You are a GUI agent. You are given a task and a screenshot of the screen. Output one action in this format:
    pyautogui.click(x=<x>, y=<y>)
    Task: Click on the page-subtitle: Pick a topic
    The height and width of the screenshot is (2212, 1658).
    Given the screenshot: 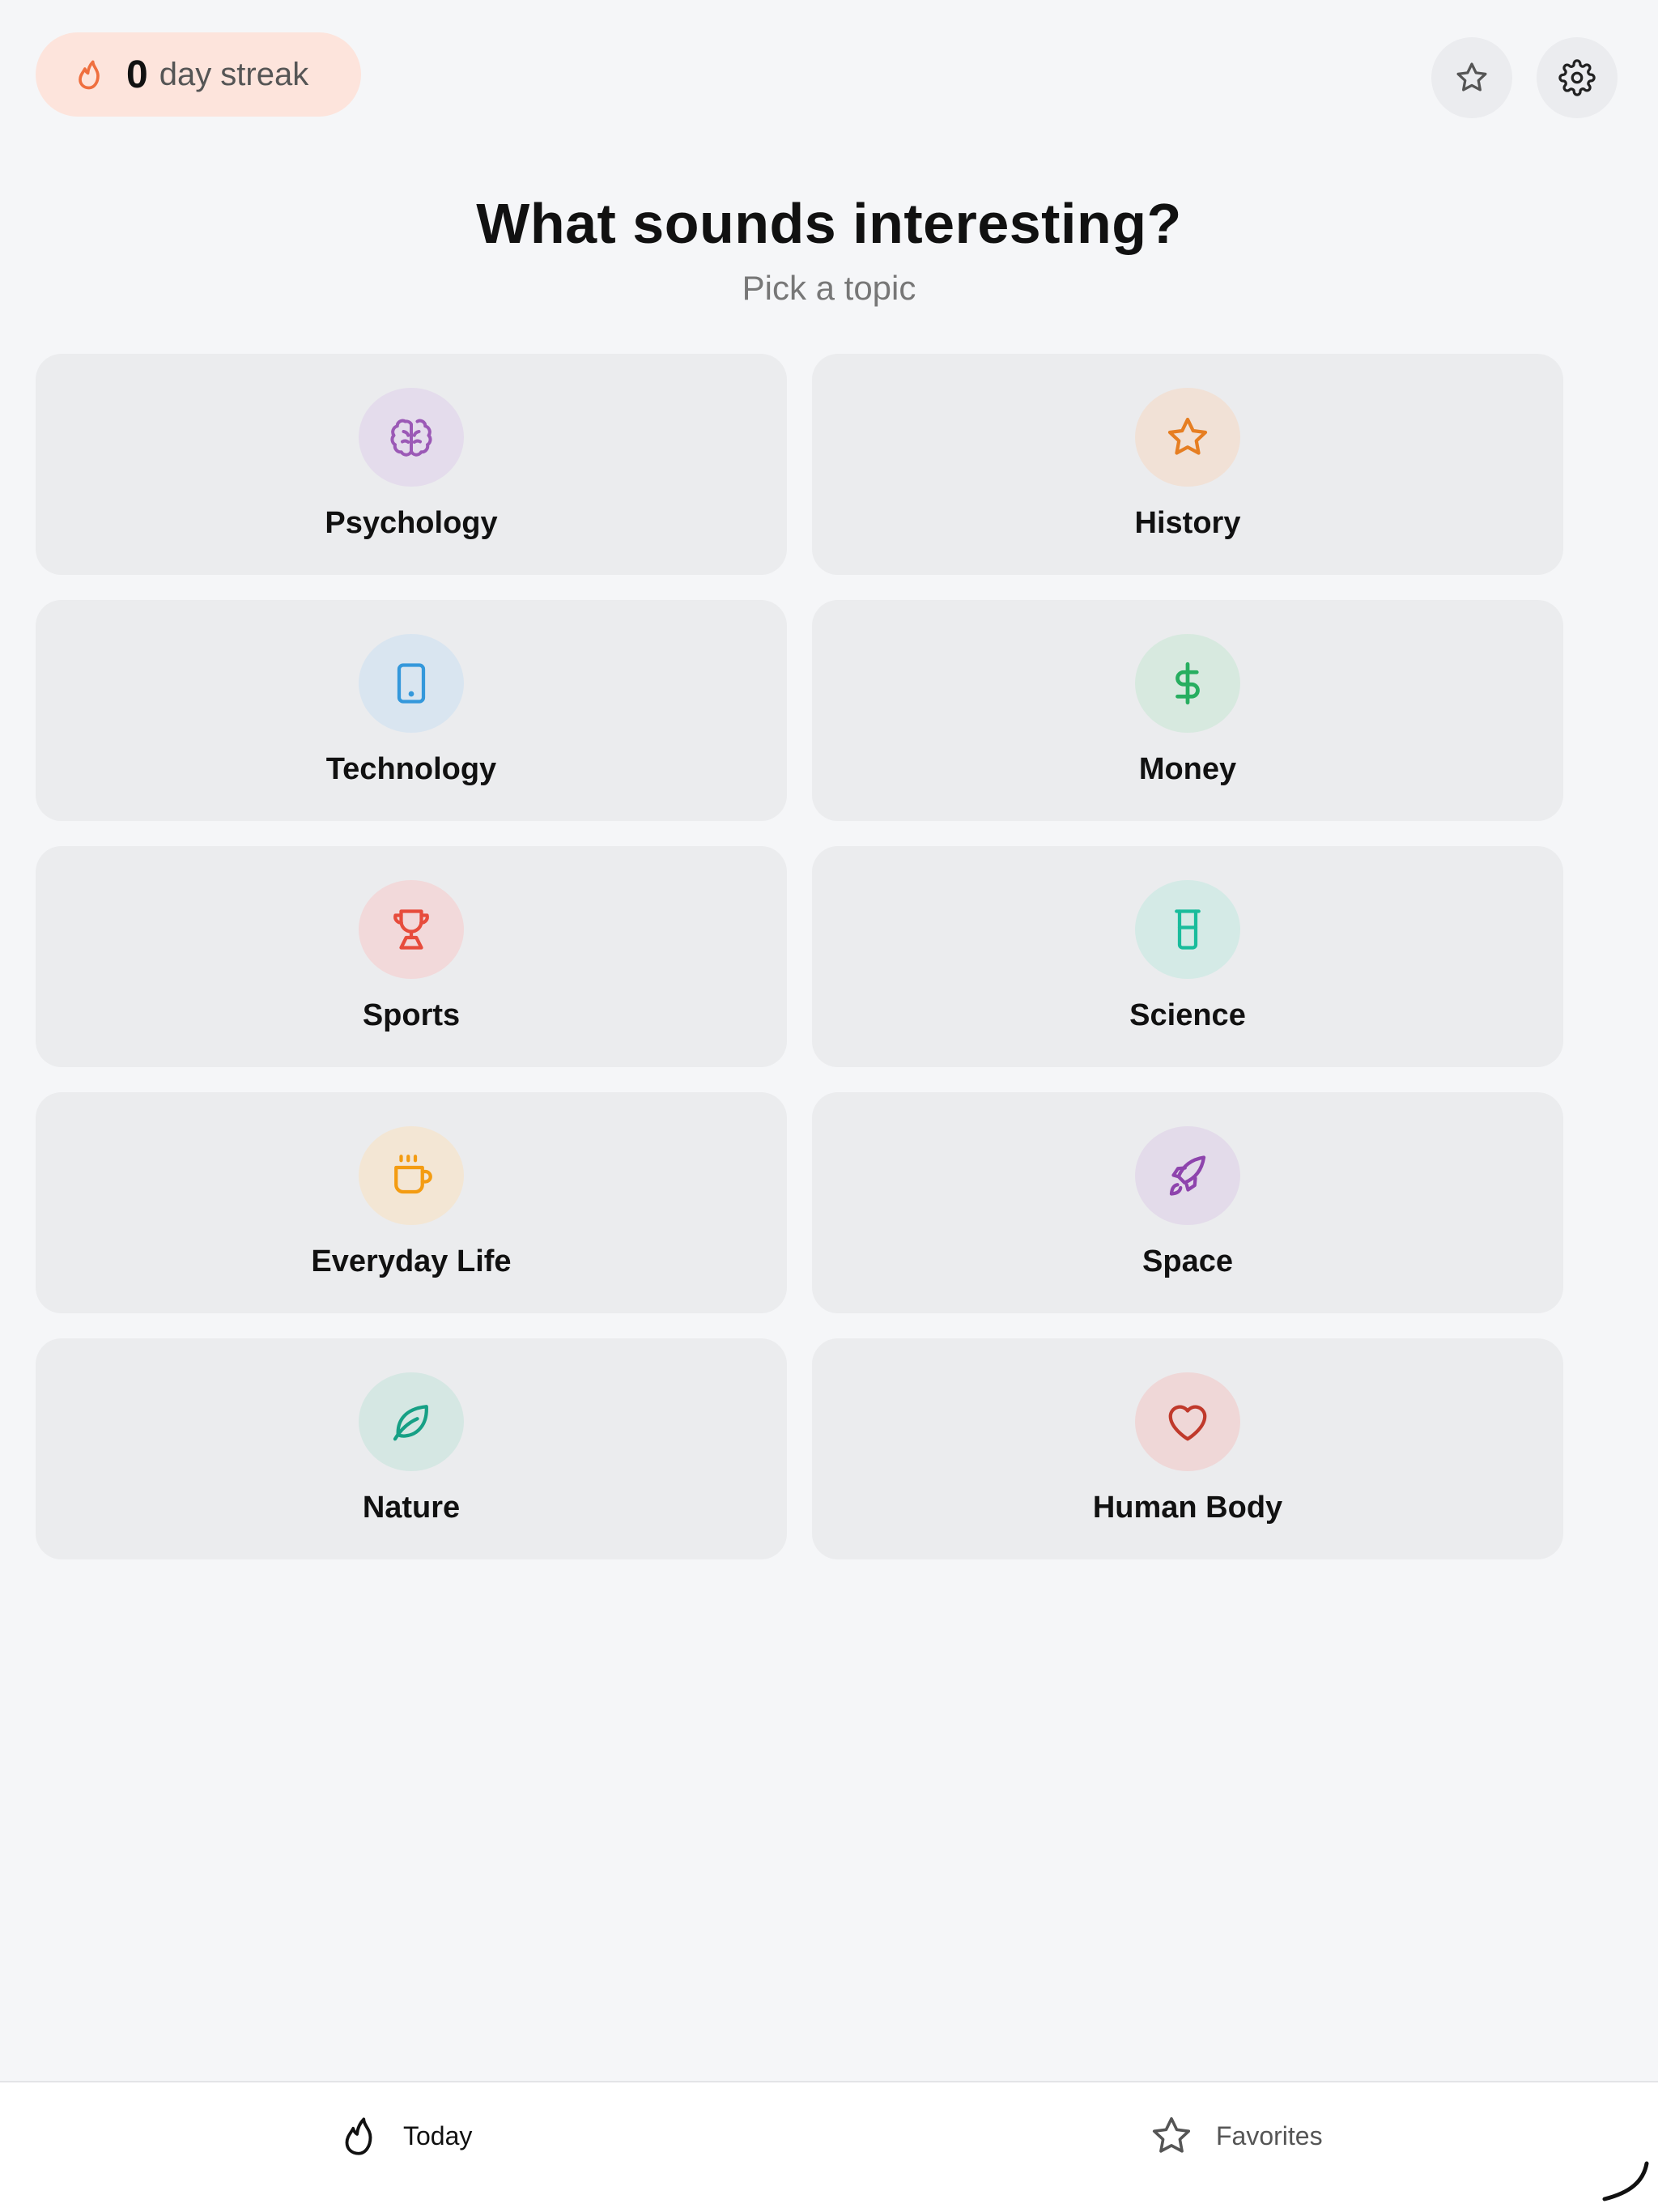 What is the action you would take?
    pyautogui.click(x=829, y=288)
    